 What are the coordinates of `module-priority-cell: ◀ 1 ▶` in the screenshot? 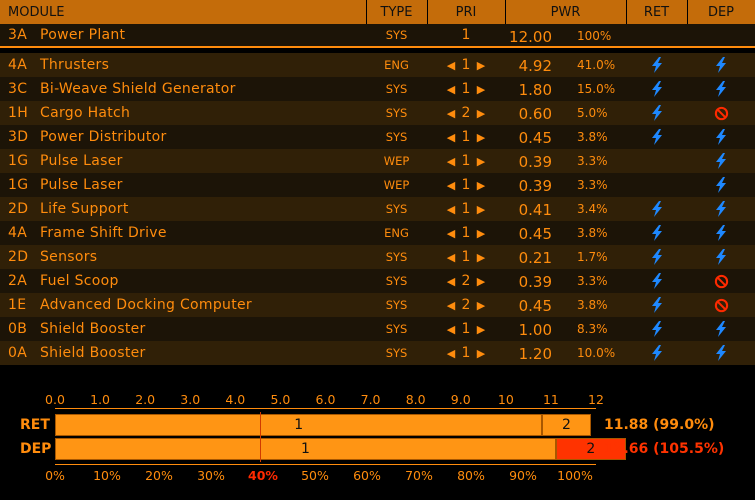 It's located at (466, 65).